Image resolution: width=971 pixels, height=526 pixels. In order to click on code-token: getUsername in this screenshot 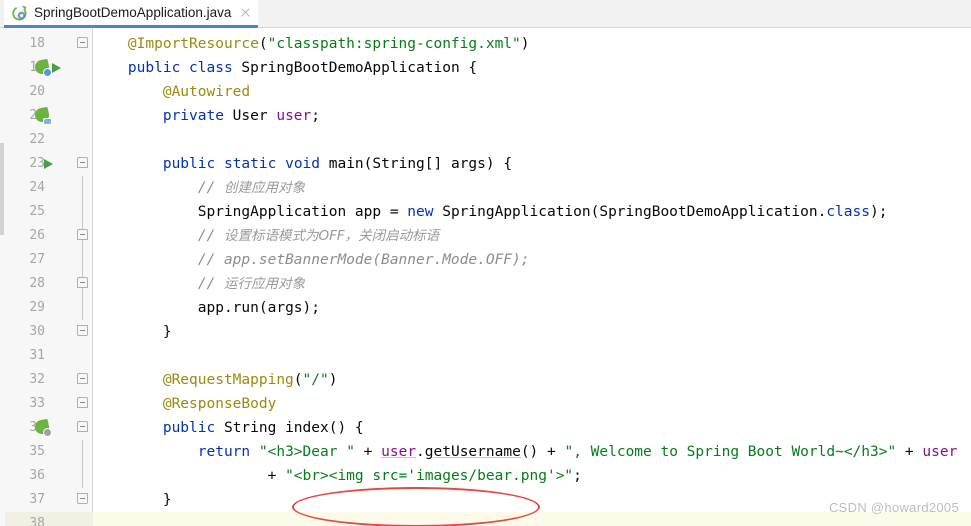, I will do `click(472, 452)`.